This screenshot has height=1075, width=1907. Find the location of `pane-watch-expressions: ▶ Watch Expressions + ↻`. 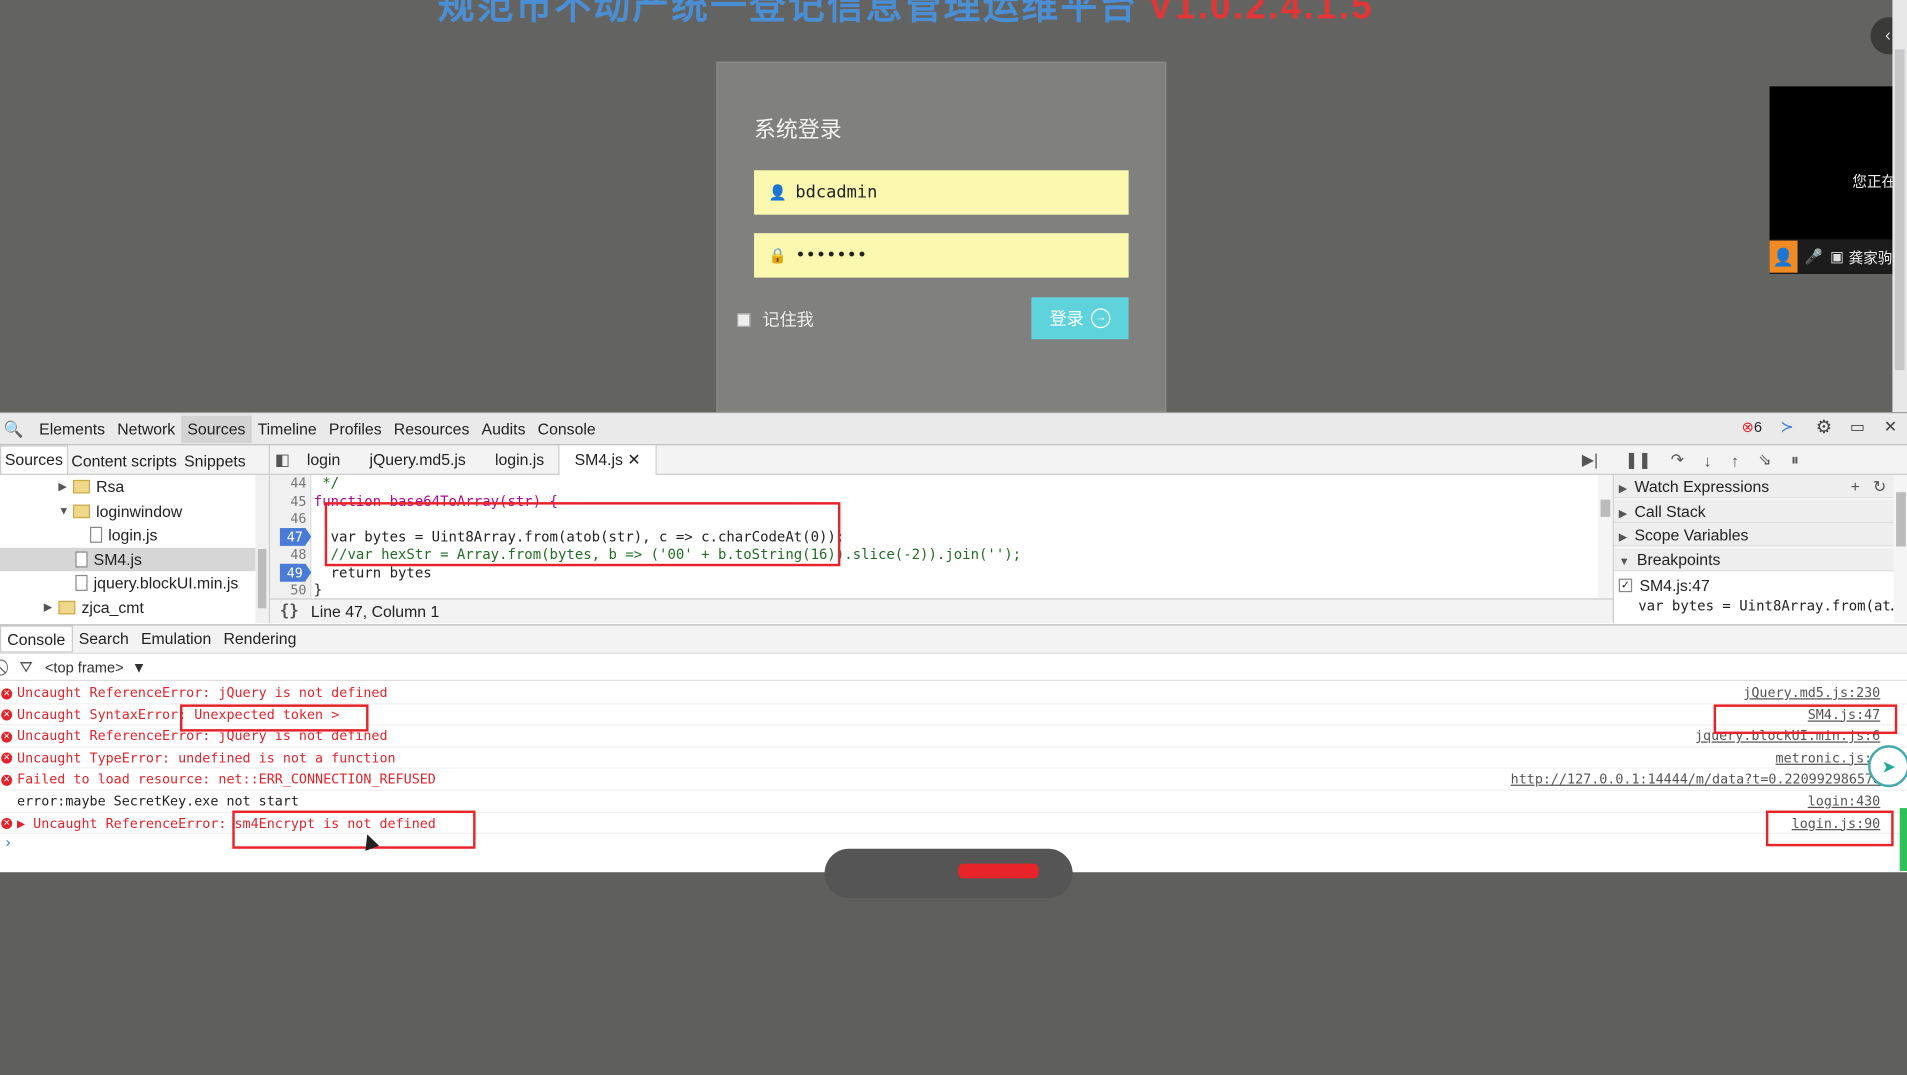

pane-watch-expressions: ▶ Watch Expressions + ↻ is located at coordinates (1753, 486).